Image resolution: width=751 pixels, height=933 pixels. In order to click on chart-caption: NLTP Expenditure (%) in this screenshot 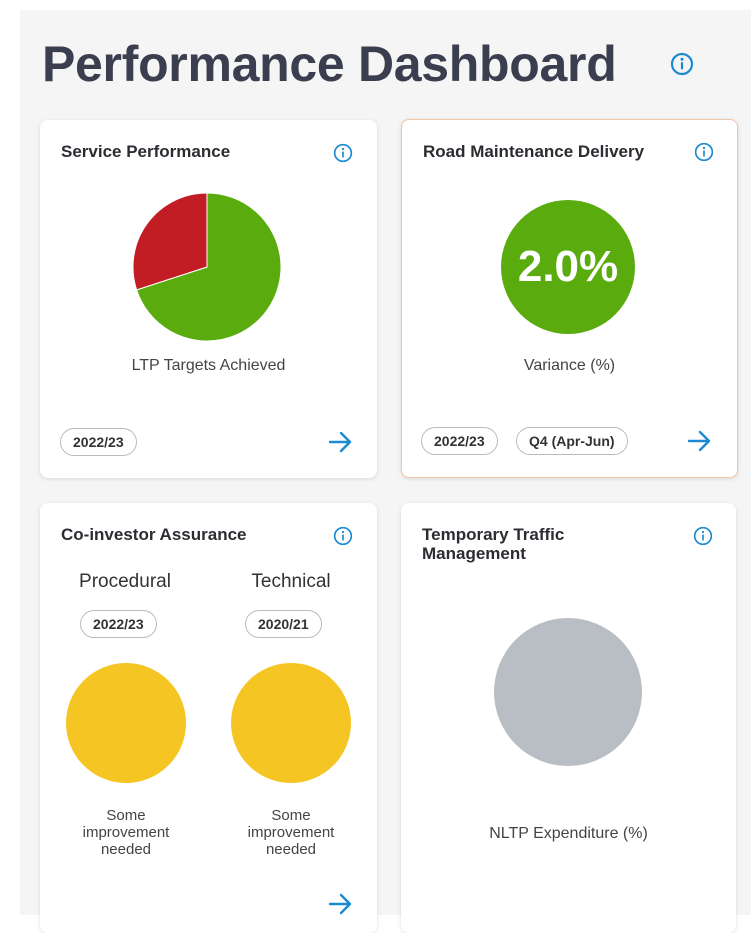, I will do `click(568, 833)`.